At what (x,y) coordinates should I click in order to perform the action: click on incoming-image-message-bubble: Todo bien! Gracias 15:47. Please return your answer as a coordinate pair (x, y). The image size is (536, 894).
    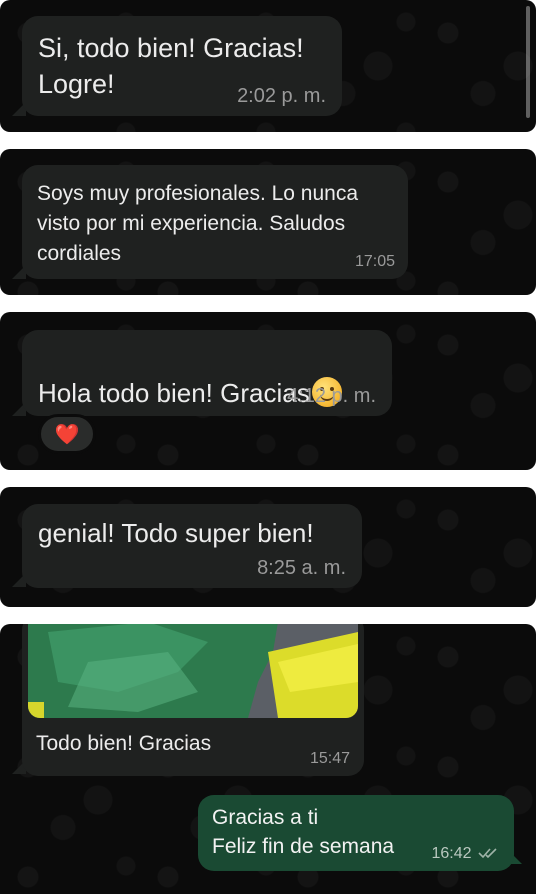
    Looking at the image, I should click on (193, 700).